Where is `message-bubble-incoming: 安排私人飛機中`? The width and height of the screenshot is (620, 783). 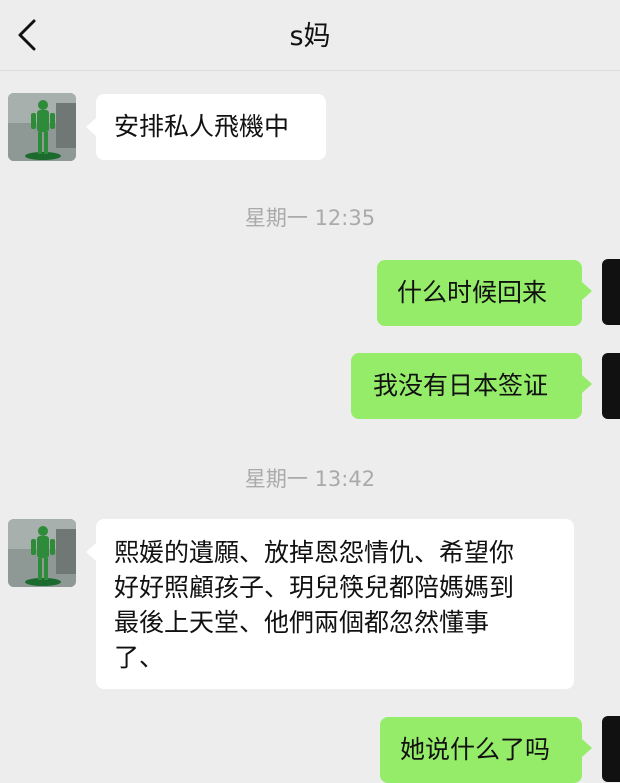
message-bubble-incoming: 安排私人飛機中 is located at coordinates (206, 127).